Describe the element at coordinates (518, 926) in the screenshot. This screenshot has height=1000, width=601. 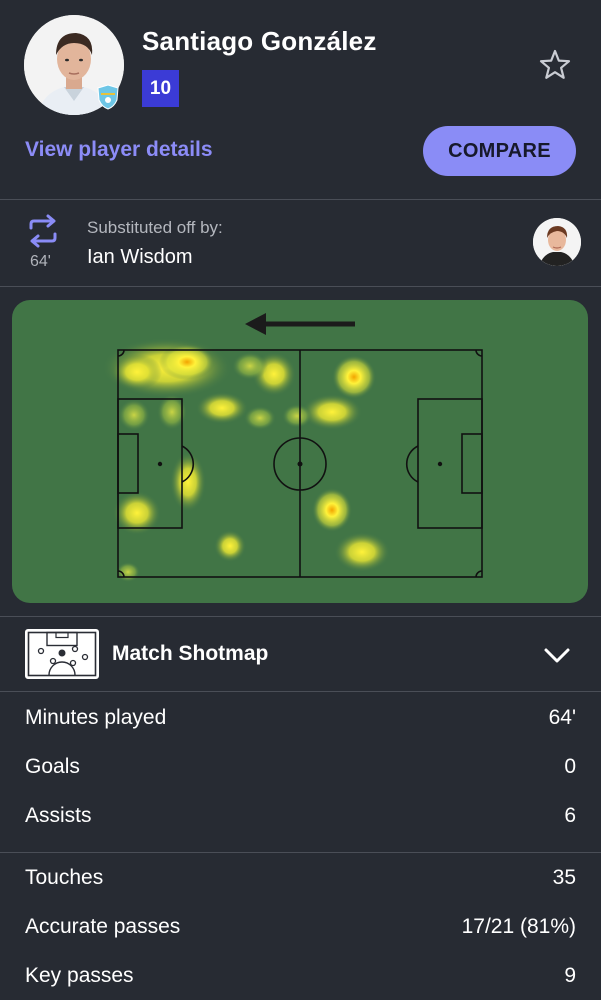
I see `stat-value-accurate-passes: 17/21 (81%)` at that location.